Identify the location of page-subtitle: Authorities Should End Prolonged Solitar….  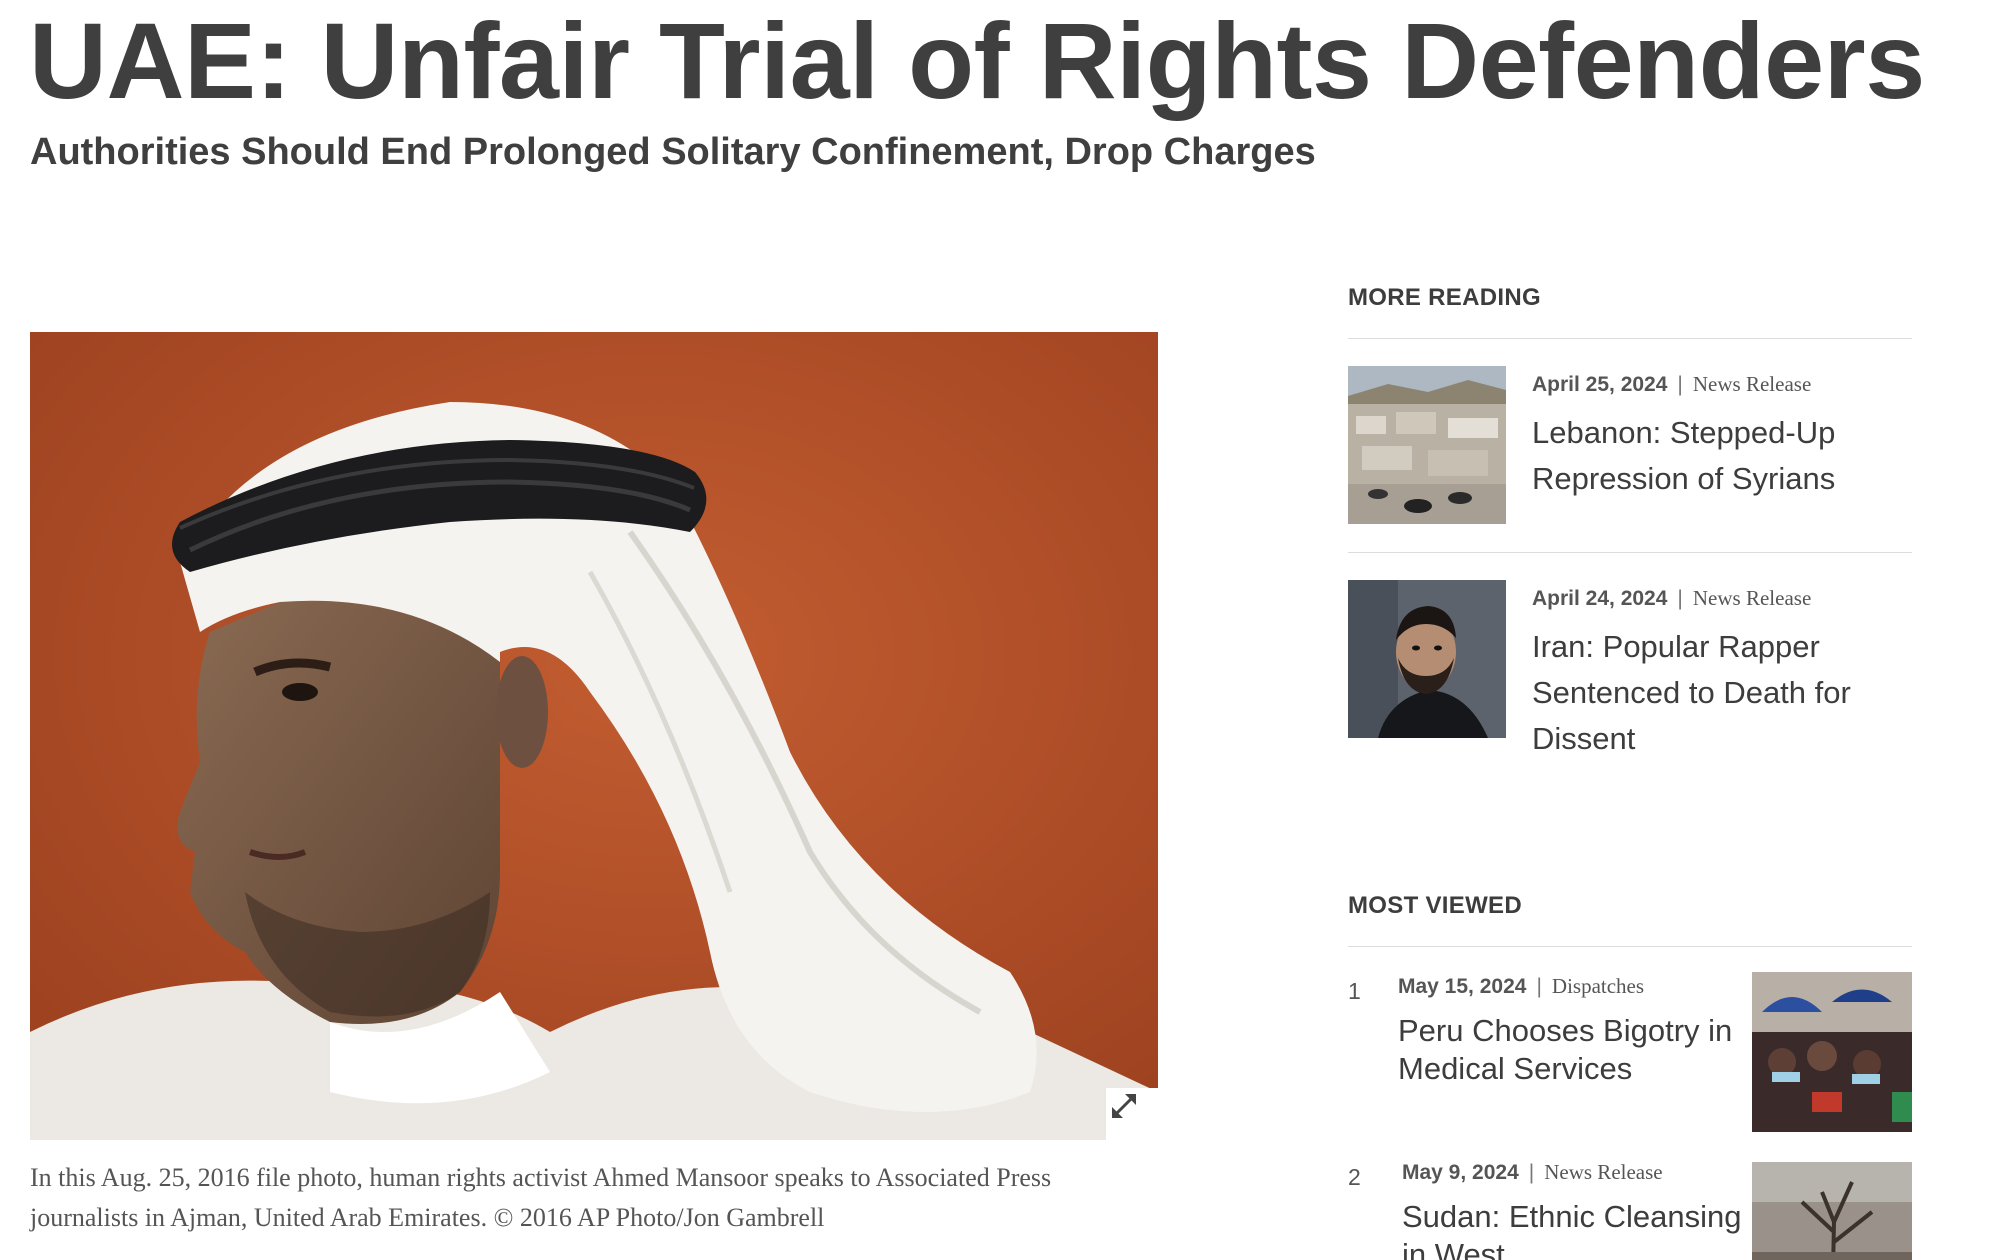
(673, 152).